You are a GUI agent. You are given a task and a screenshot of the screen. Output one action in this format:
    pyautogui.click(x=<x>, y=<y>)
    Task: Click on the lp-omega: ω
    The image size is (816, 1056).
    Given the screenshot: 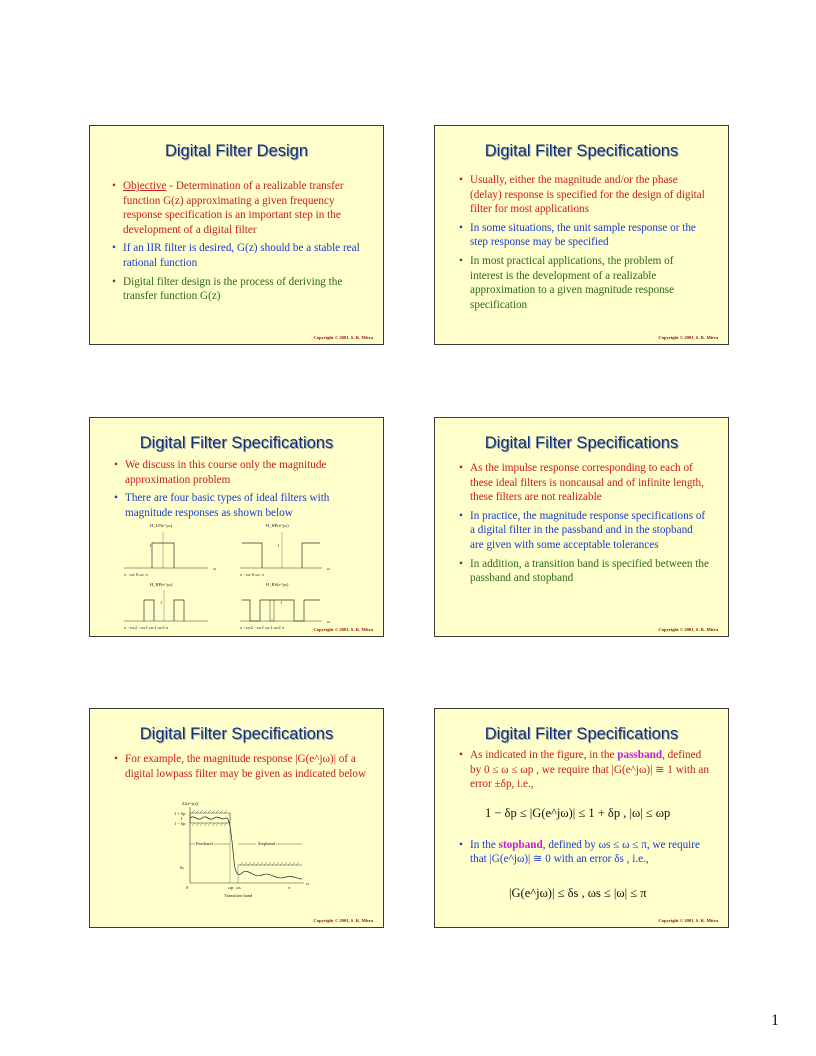 What is the action you would take?
    pyautogui.click(x=214, y=568)
    